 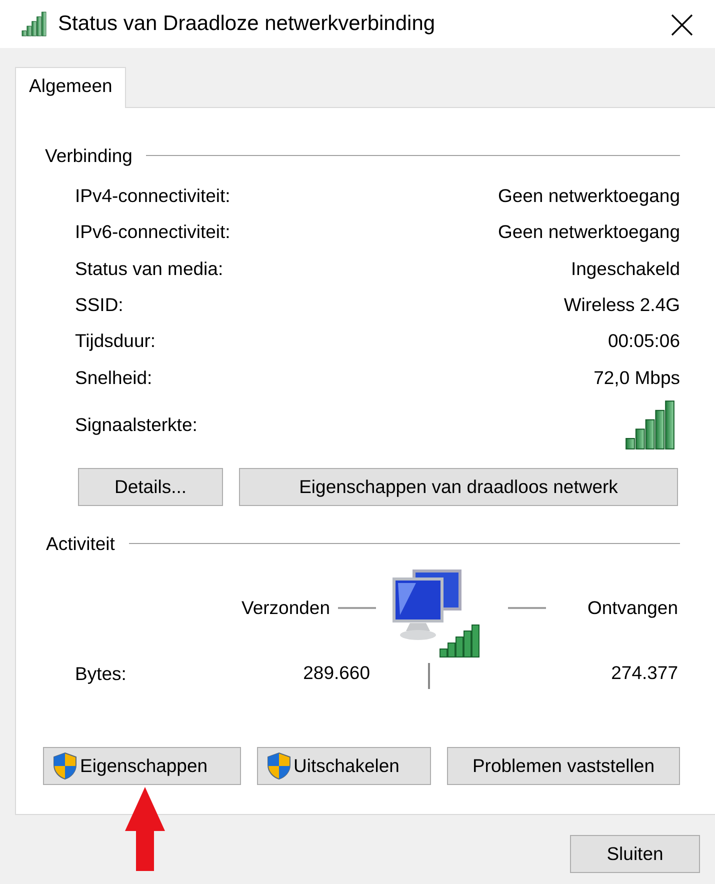 What do you see at coordinates (149, 268) in the screenshot?
I see `field-label: Status van media:` at bounding box center [149, 268].